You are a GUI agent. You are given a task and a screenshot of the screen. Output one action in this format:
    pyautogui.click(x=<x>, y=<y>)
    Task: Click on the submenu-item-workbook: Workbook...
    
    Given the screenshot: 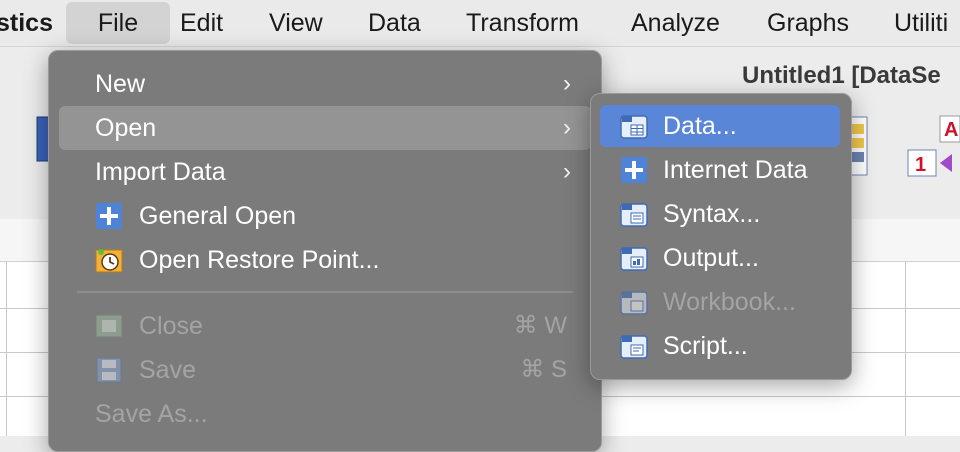 What is the action you would take?
    pyautogui.click(x=720, y=302)
    